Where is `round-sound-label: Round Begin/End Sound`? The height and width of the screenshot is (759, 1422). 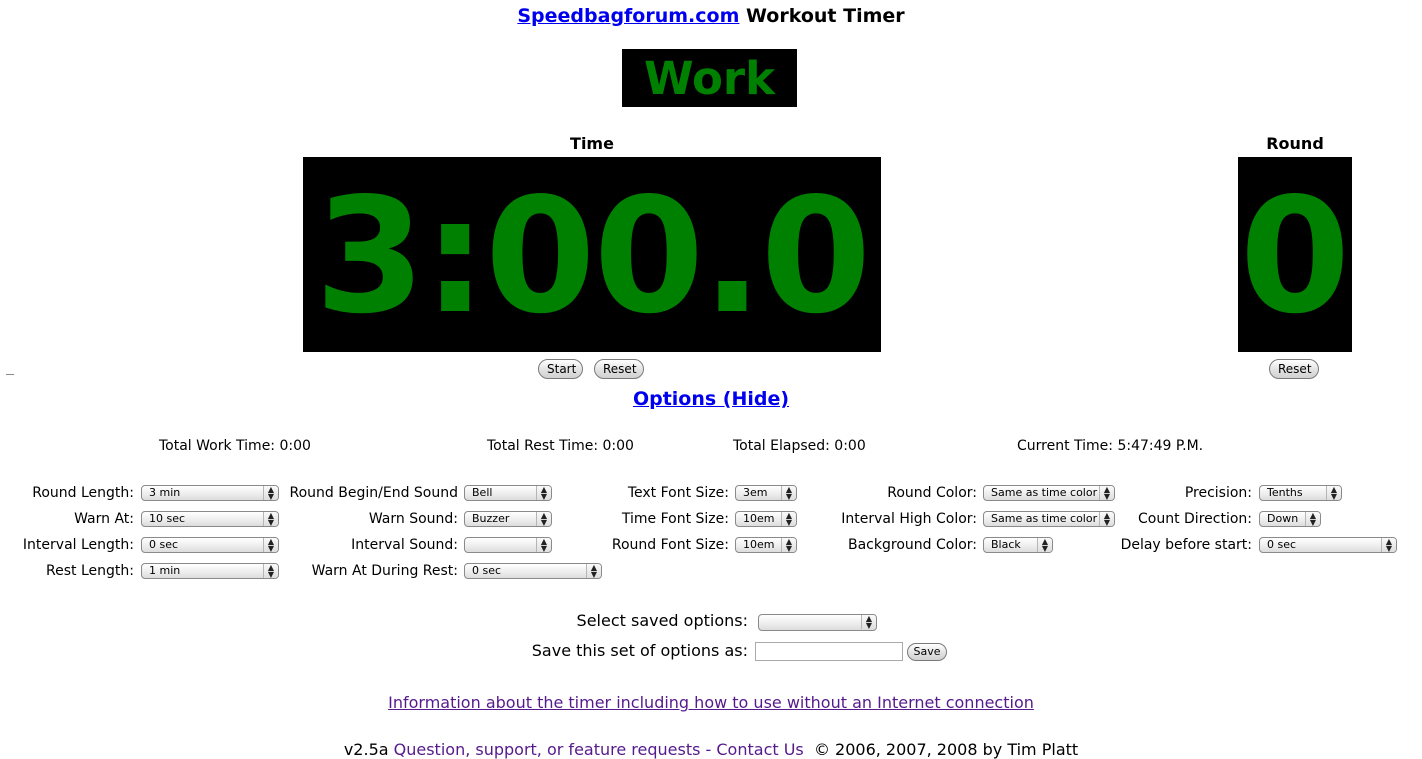
round-sound-label: Round Begin/End Sound is located at coordinates (373, 493).